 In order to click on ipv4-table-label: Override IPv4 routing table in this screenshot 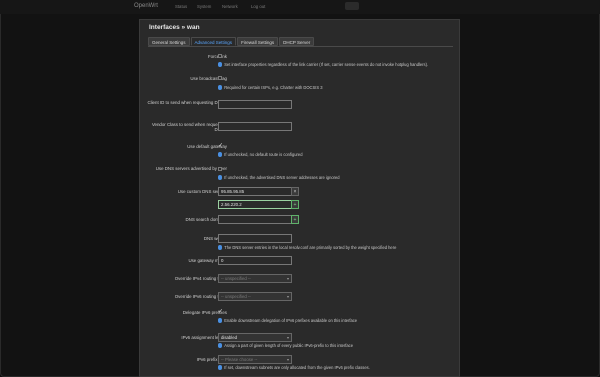, I will do `click(200, 278)`.